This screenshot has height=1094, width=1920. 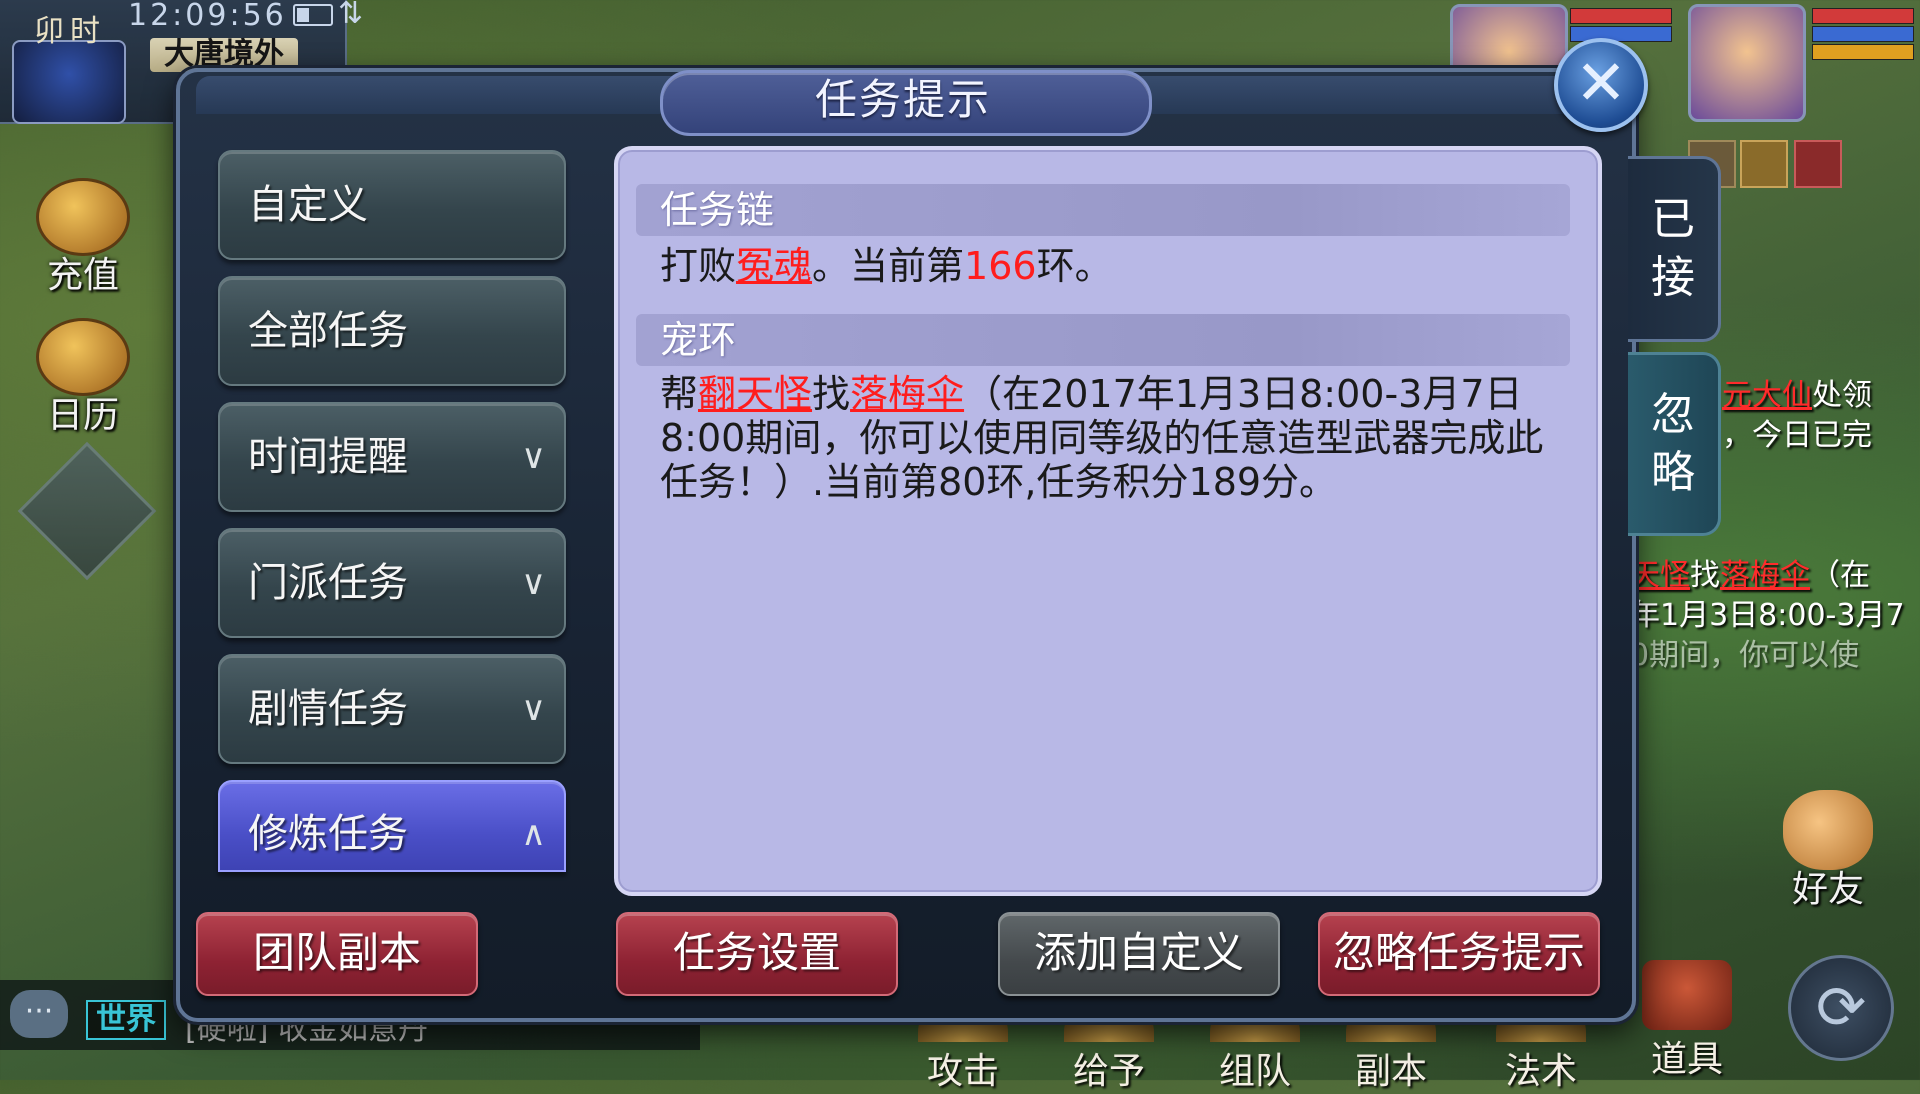 I want to click on section-title: 宠环, so click(x=698, y=340).